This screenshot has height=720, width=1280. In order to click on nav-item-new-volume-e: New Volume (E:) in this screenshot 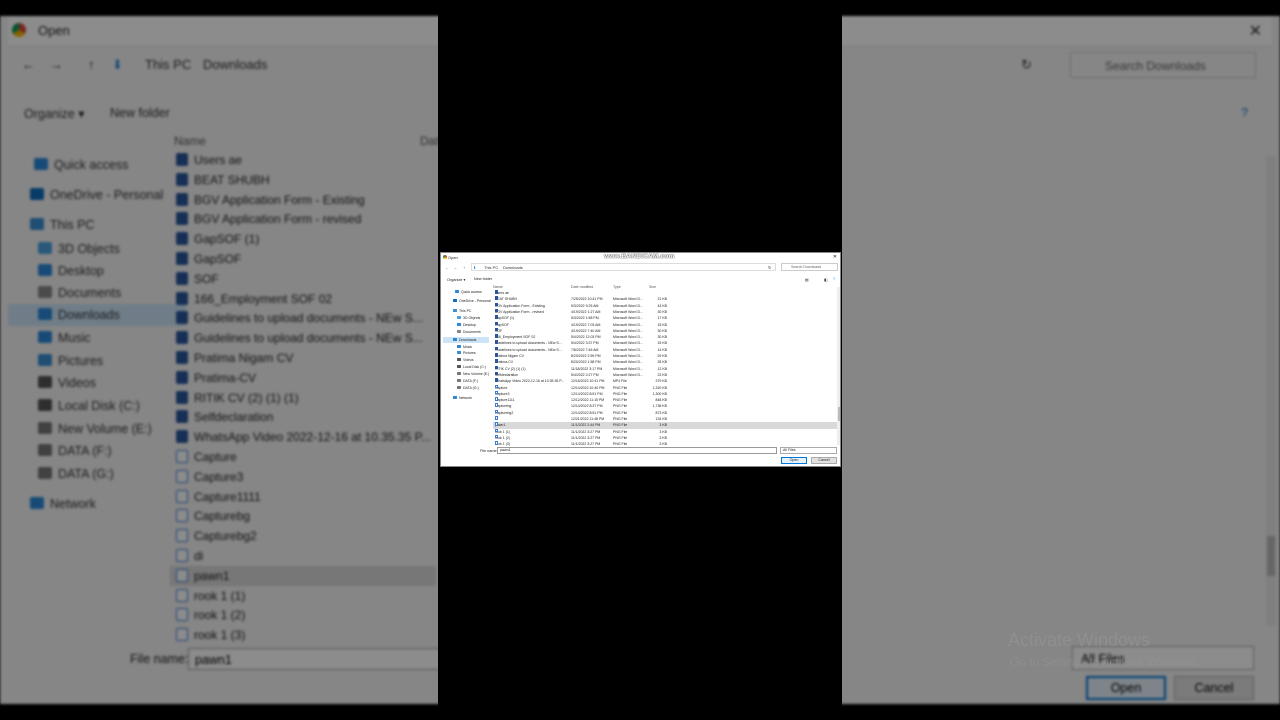, I will do `click(468, 374)`.